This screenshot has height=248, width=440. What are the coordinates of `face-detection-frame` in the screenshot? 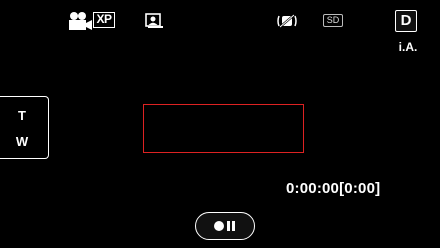 It's located at (223, 128).